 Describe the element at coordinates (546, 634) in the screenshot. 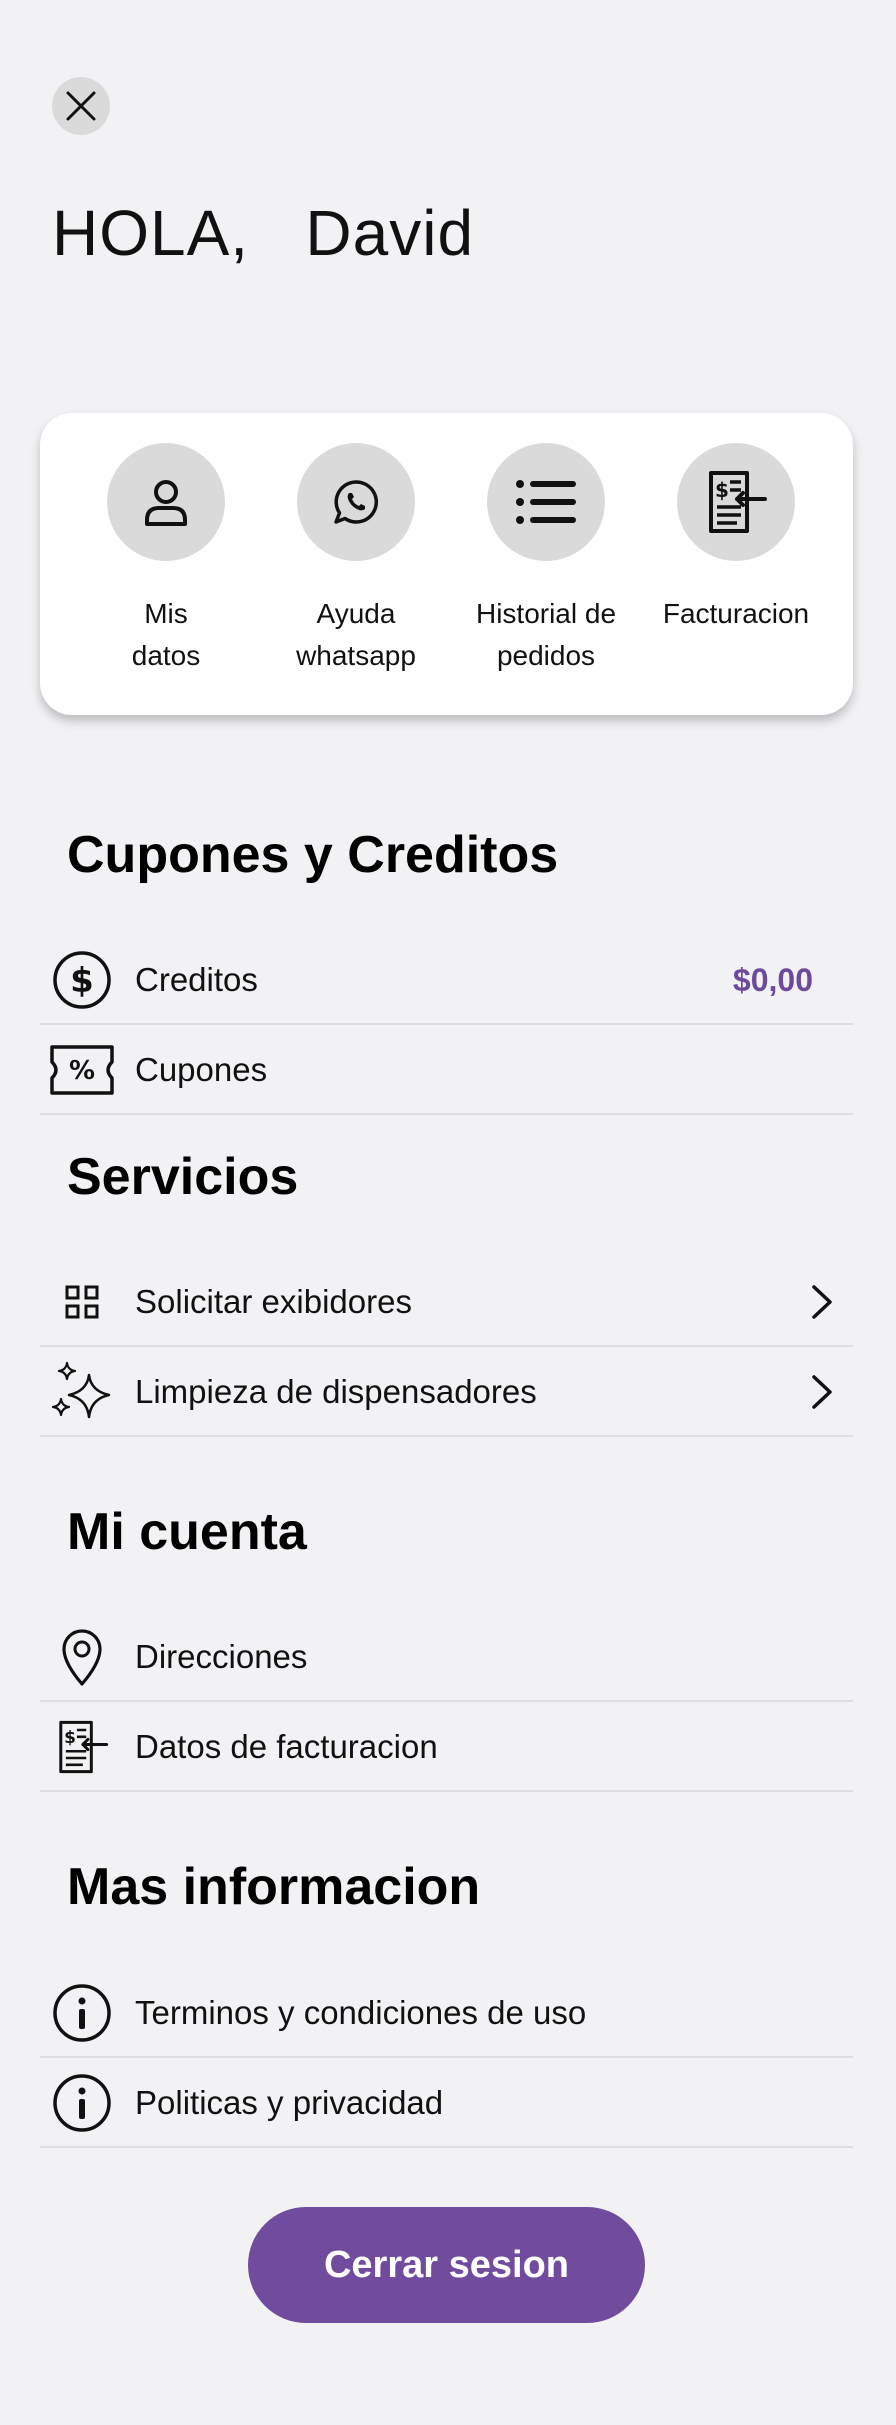

I see `quick-action-label: Historial de pedidos` at that location.